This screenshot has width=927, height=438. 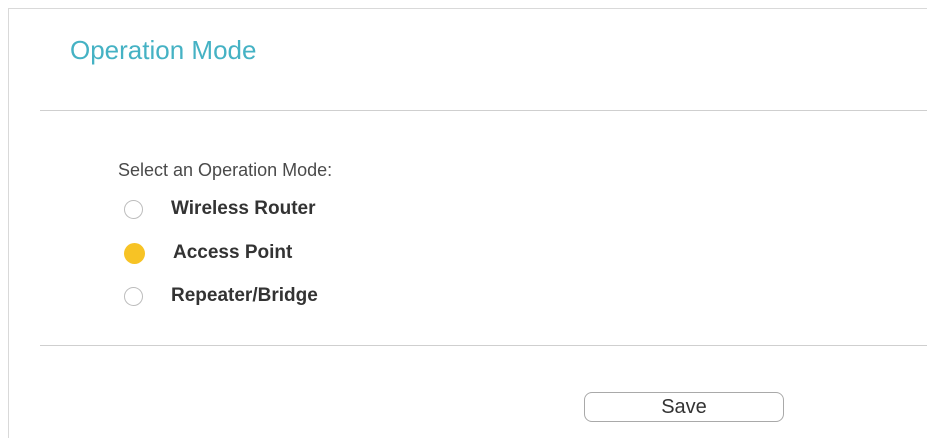 What do you see at coordinates (233, 252) in the screenshot?
I see `option-label-access-point: Access Point` at bounding box center [233, 252].